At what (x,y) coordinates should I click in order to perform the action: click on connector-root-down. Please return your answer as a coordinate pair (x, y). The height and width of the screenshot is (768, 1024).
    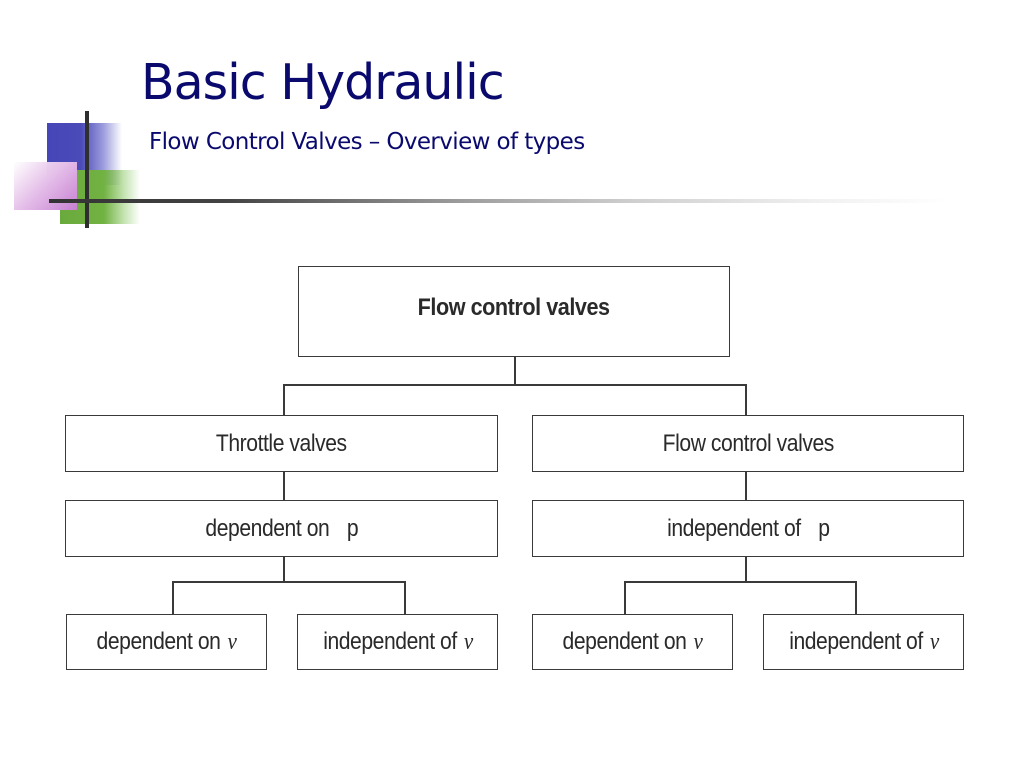
    Looking at the image, I should click on (515, 371).